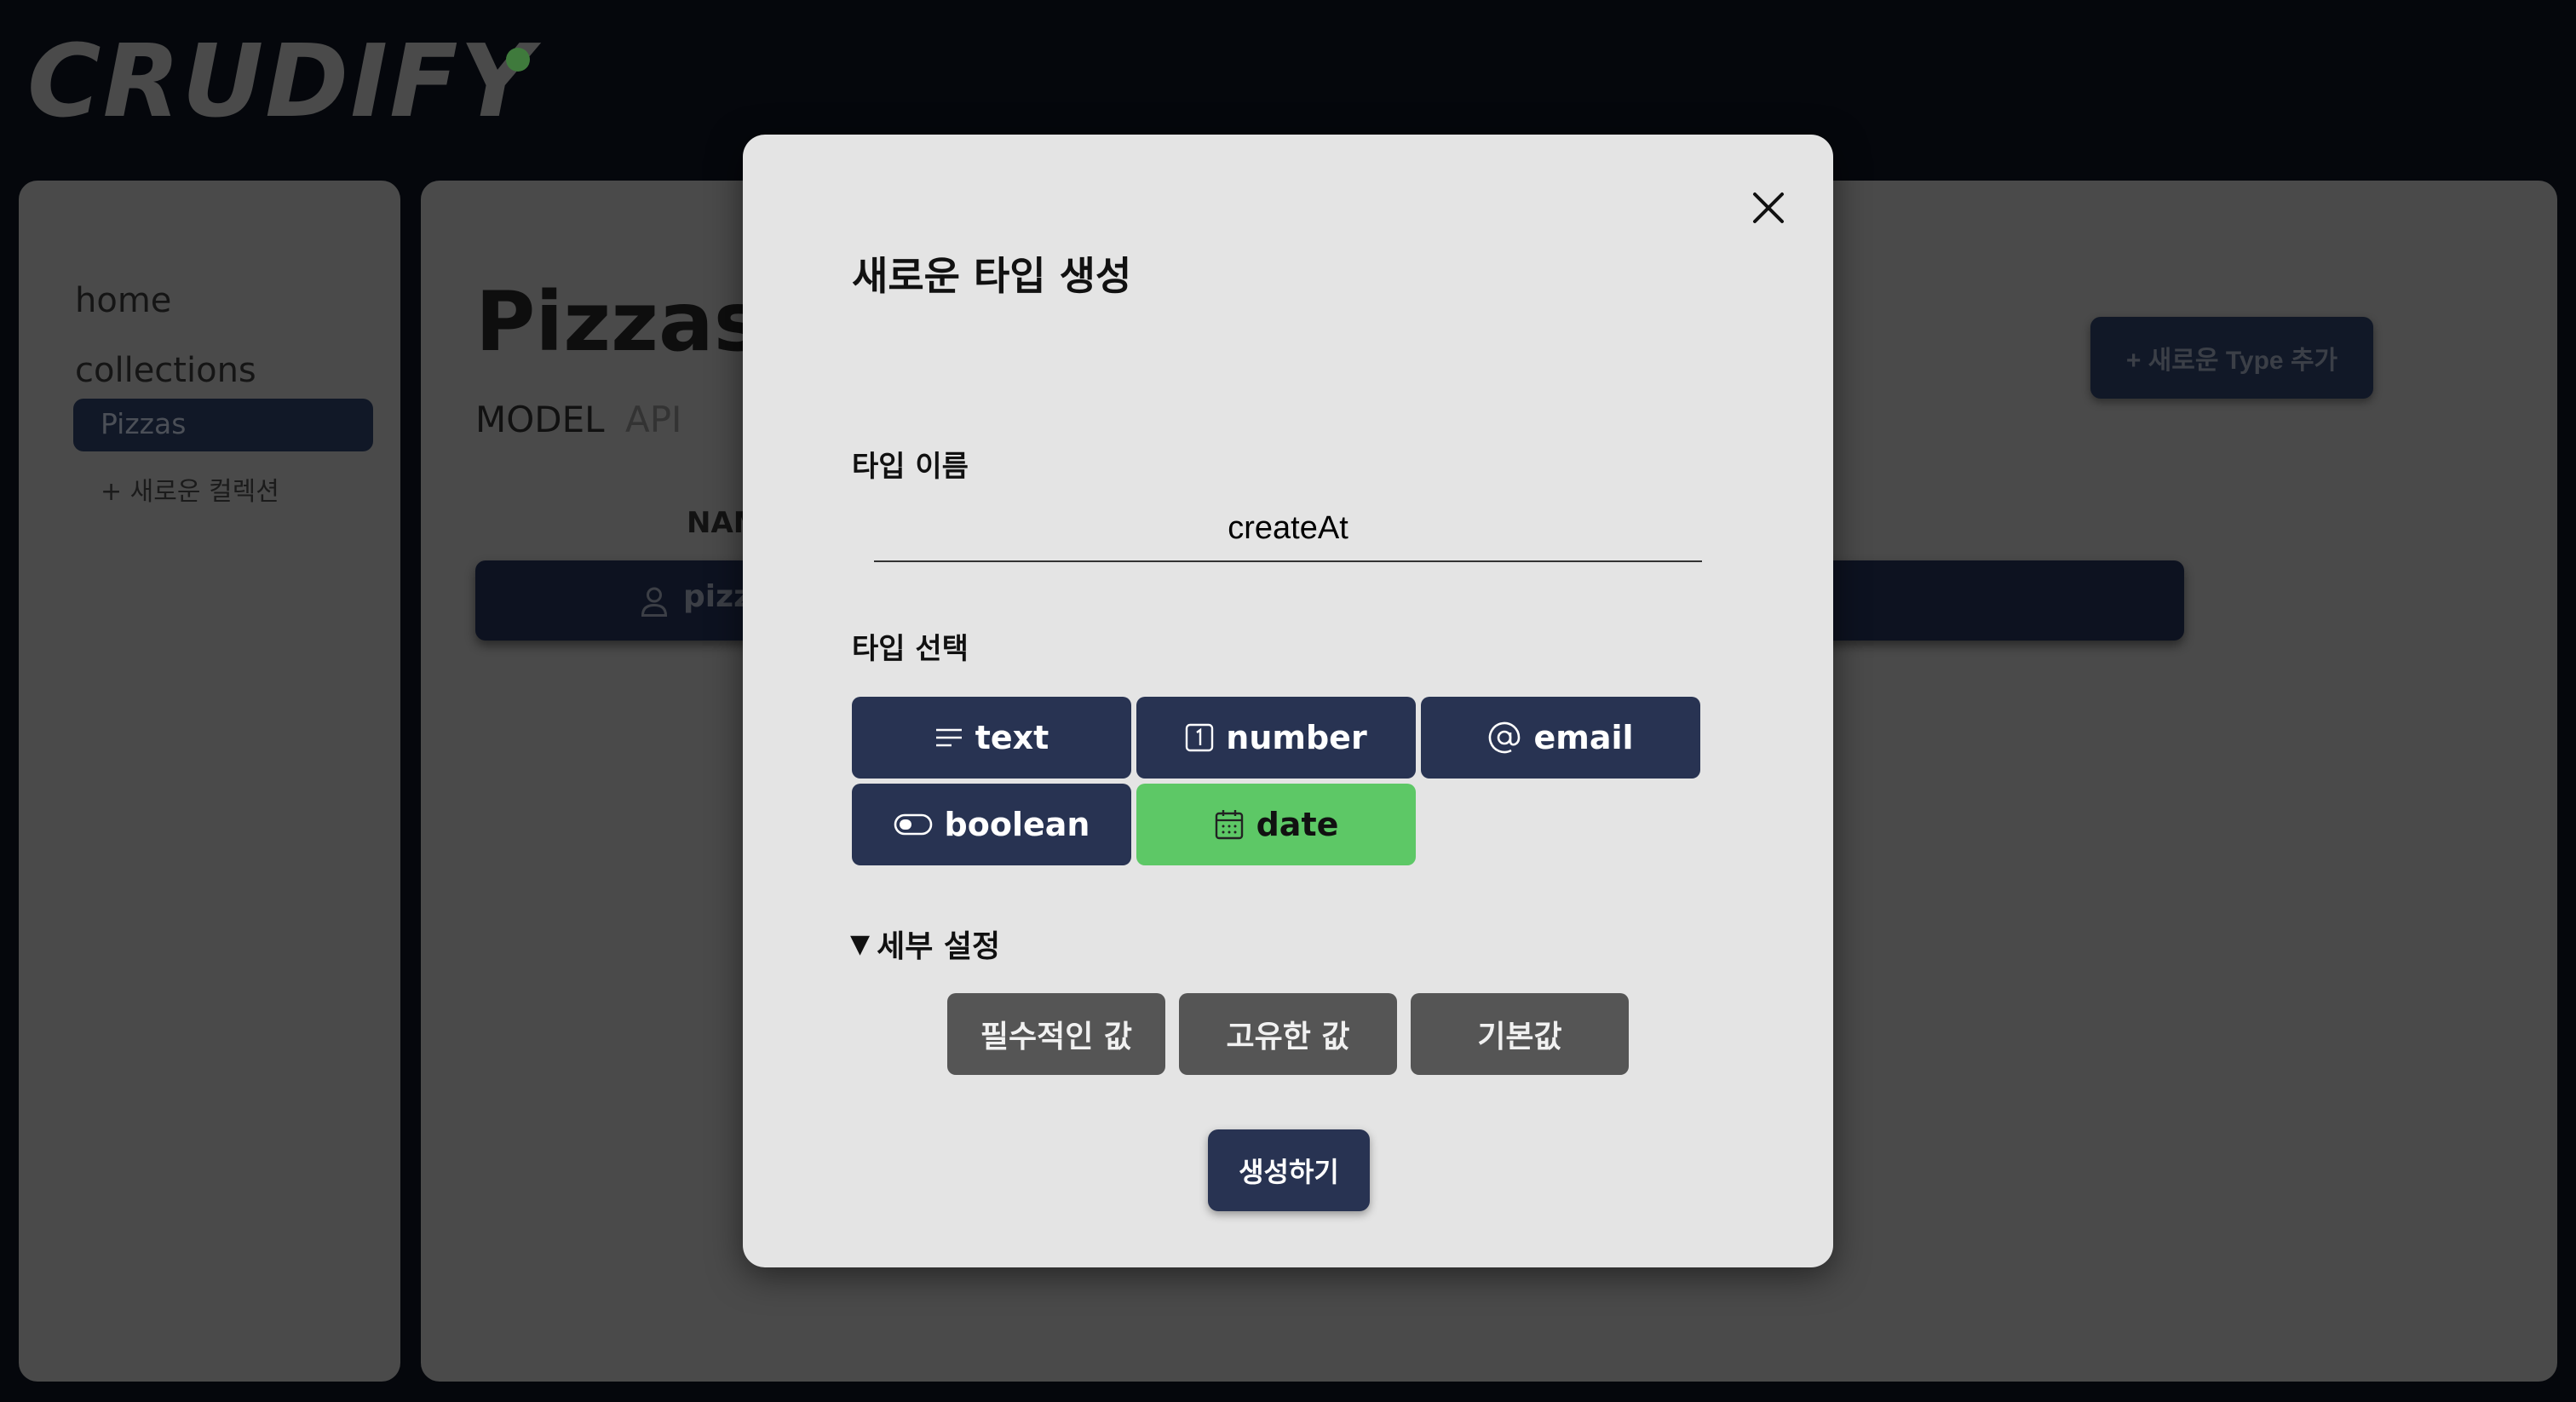  I want to click on type-option-label: boolean, so click(1017, 824).